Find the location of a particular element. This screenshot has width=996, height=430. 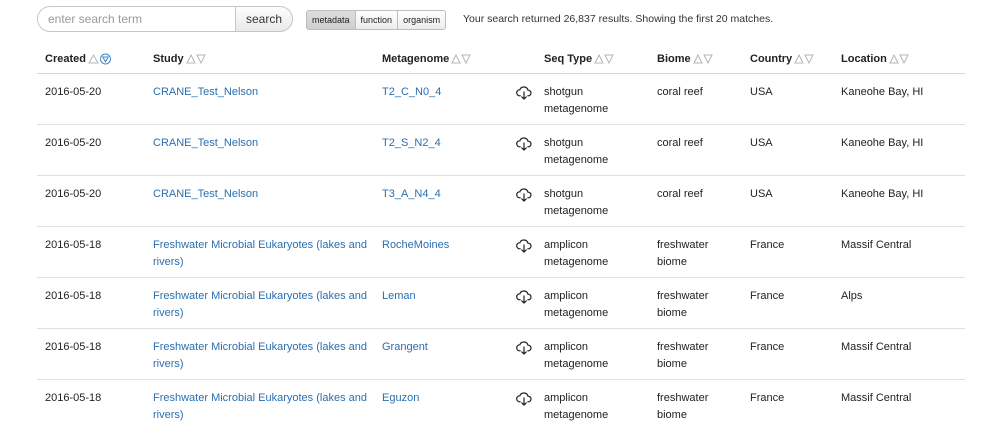

column-header-created: Created is located at coordinates (91, 60).